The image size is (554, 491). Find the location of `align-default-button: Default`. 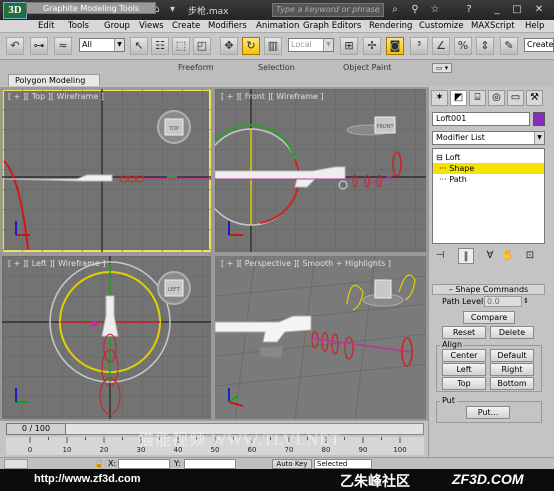

align-default-button: Default is located at coordinates (512, 355).